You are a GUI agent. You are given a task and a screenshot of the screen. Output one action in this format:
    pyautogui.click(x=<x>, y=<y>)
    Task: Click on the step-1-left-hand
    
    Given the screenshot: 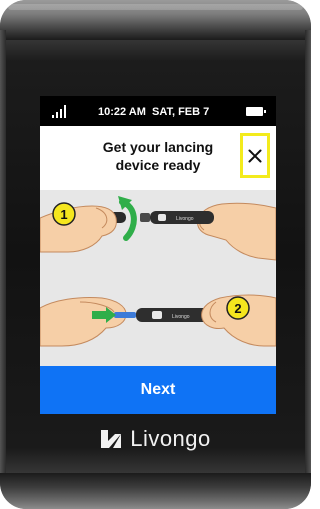 What is the action you would take?
    pyautogui.click(x=78, y=229)
    